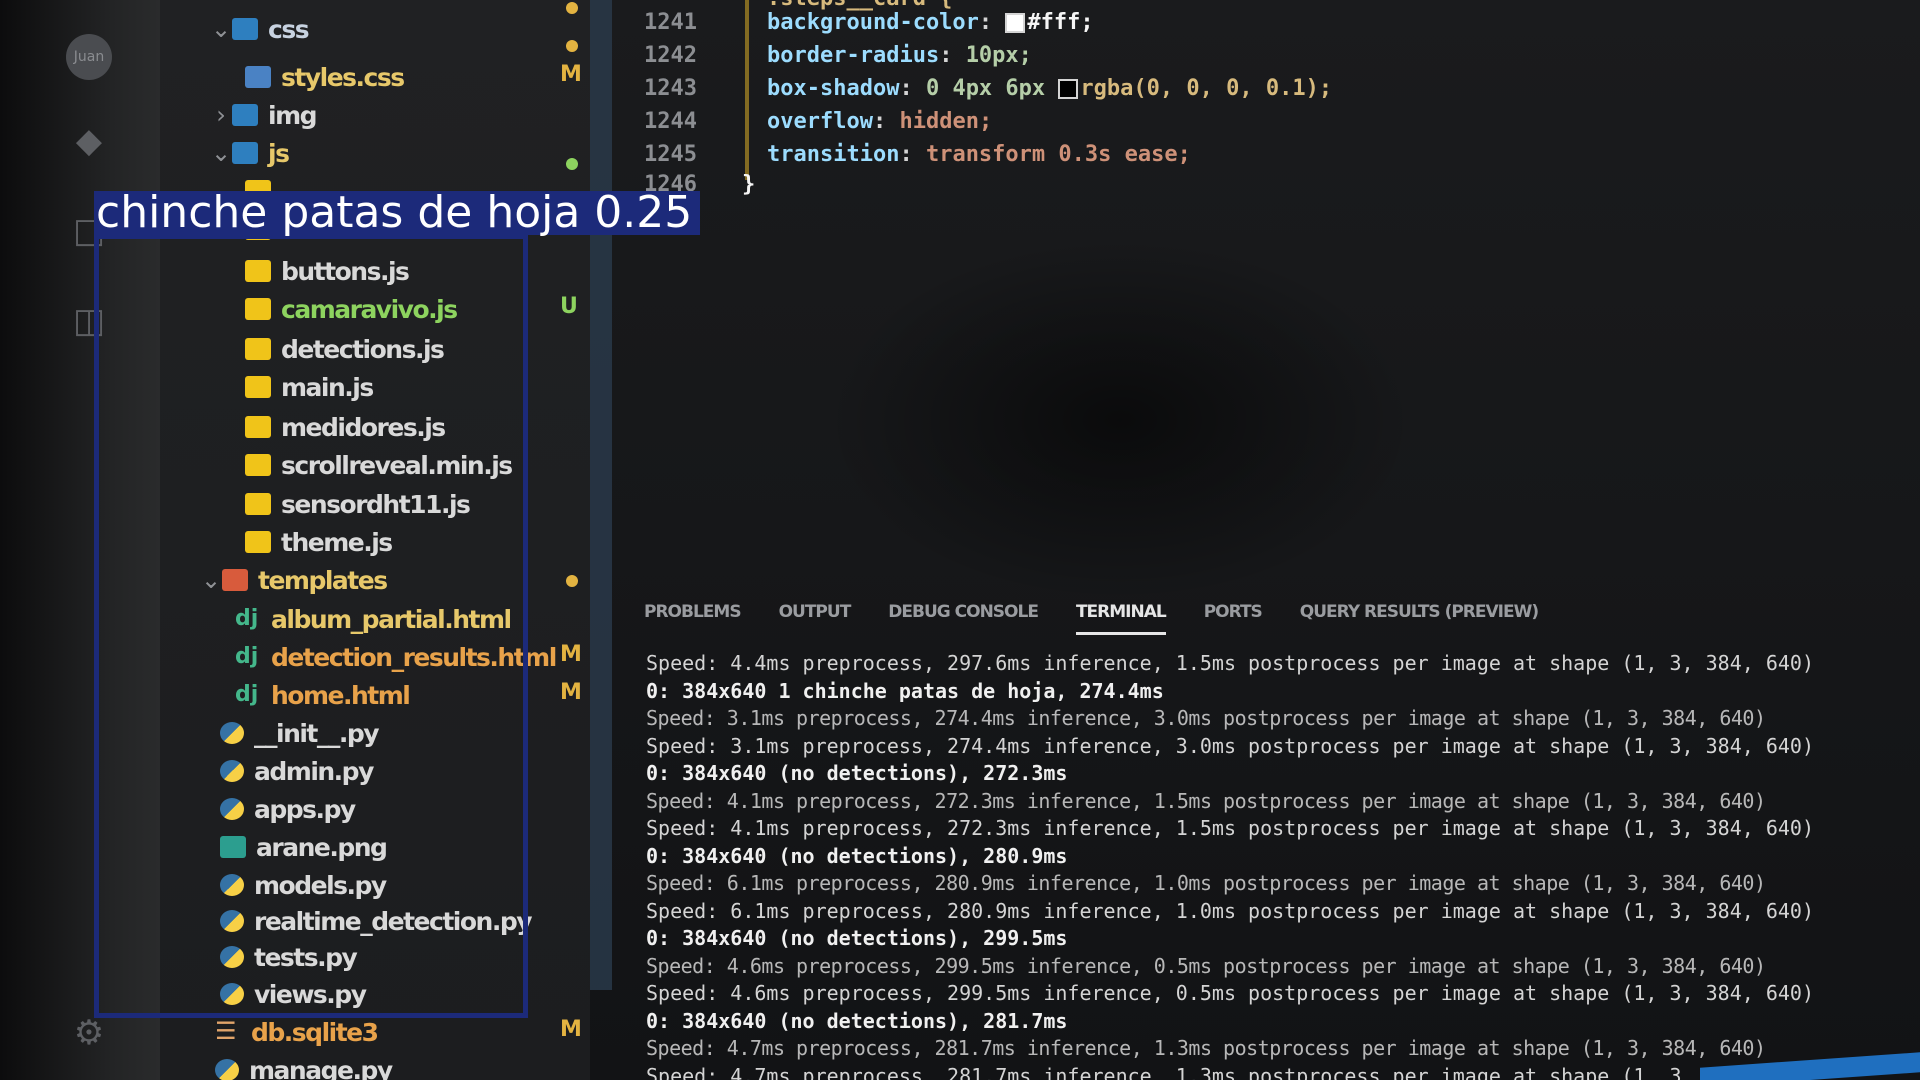 Image resolution: width=1920 pixels, height=1080 pixels. I want to click on detection-label: chinche patas de hoja 0.25, so click(397, 213).